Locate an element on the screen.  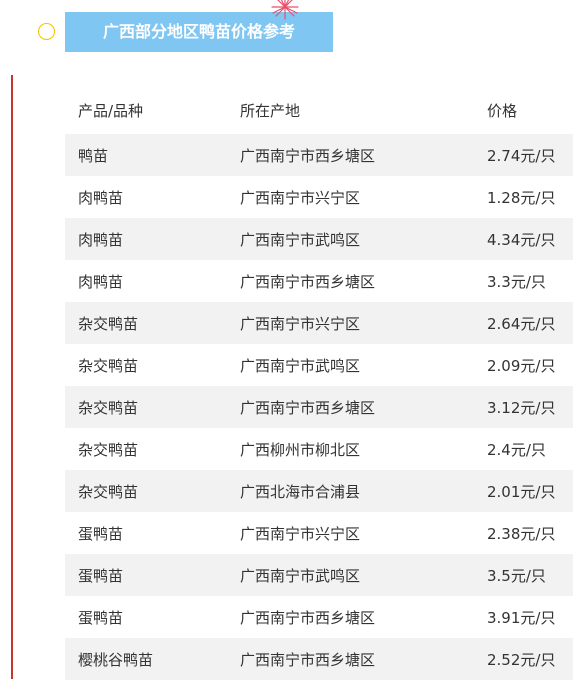
table-row: 杂交鸭苗 广西南宁市西乡塘区 3.12元/只 is located at coordinates (319, 407).